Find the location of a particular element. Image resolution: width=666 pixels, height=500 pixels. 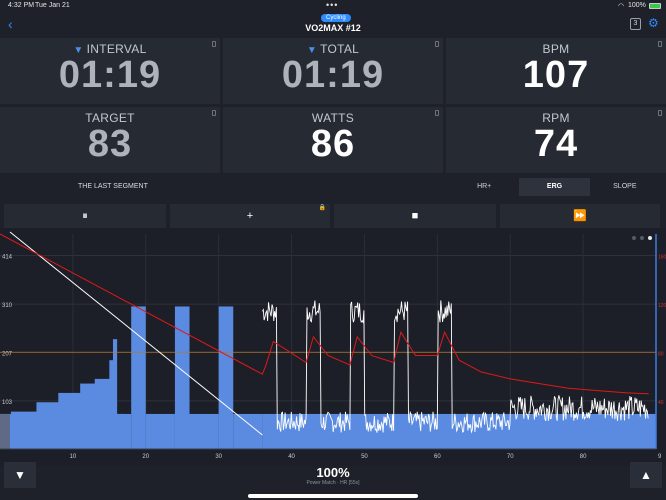

status-bar: 4:32 PM Tue Jan 21 ••• ◠ 100% is located at coordinates (333, 6).